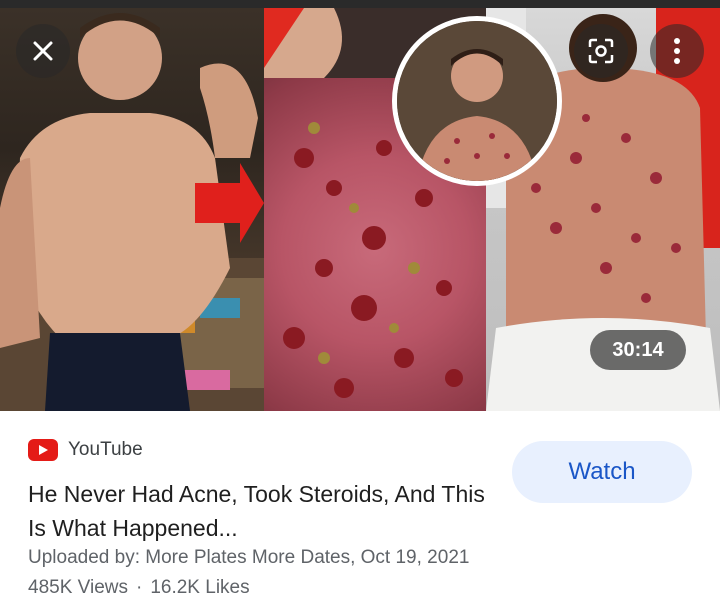  What do you see at coordinates (200, 587) in the screenshot?
I see `likes-count: 16.2K Likes` at bounding box center [200, 587].